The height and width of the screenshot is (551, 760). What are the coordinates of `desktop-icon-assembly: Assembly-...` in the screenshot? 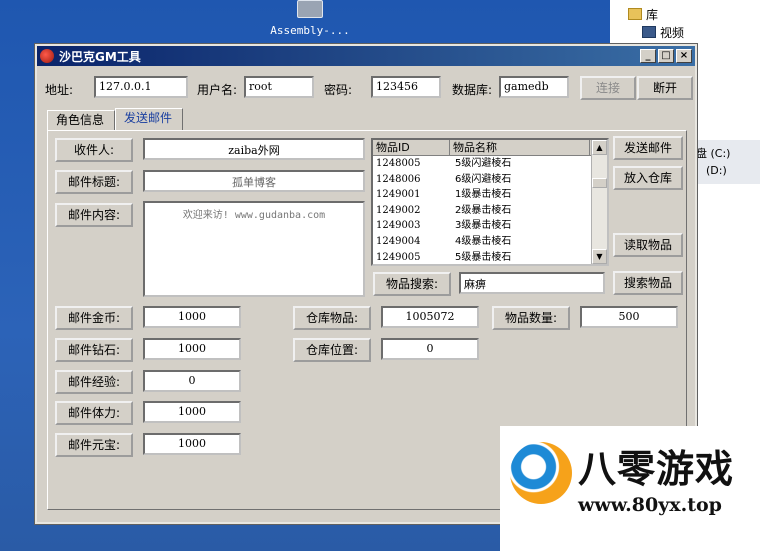 It's located at (310, 18).